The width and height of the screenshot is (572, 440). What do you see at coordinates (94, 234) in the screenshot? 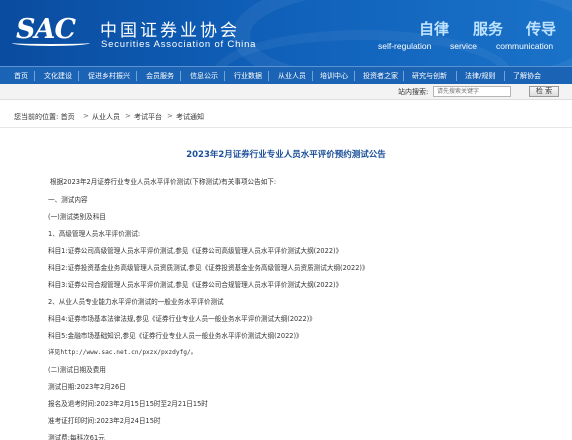
I see `article-paragraph: 1、高级管理人员水平评价测试:` at bounding box center [94, 234].